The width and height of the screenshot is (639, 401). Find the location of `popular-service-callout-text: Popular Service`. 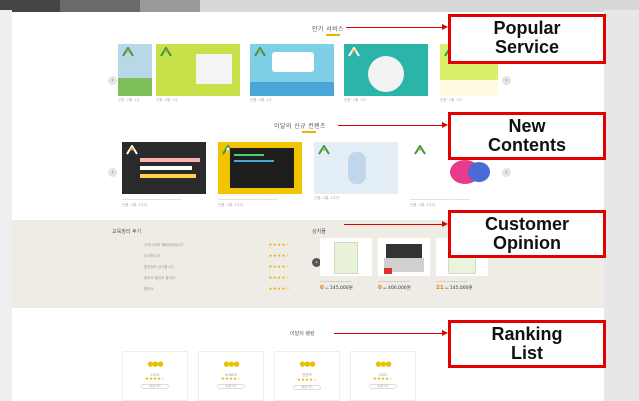

popular-service-callout-text: Popular Service is located at coordinates (527, 37).